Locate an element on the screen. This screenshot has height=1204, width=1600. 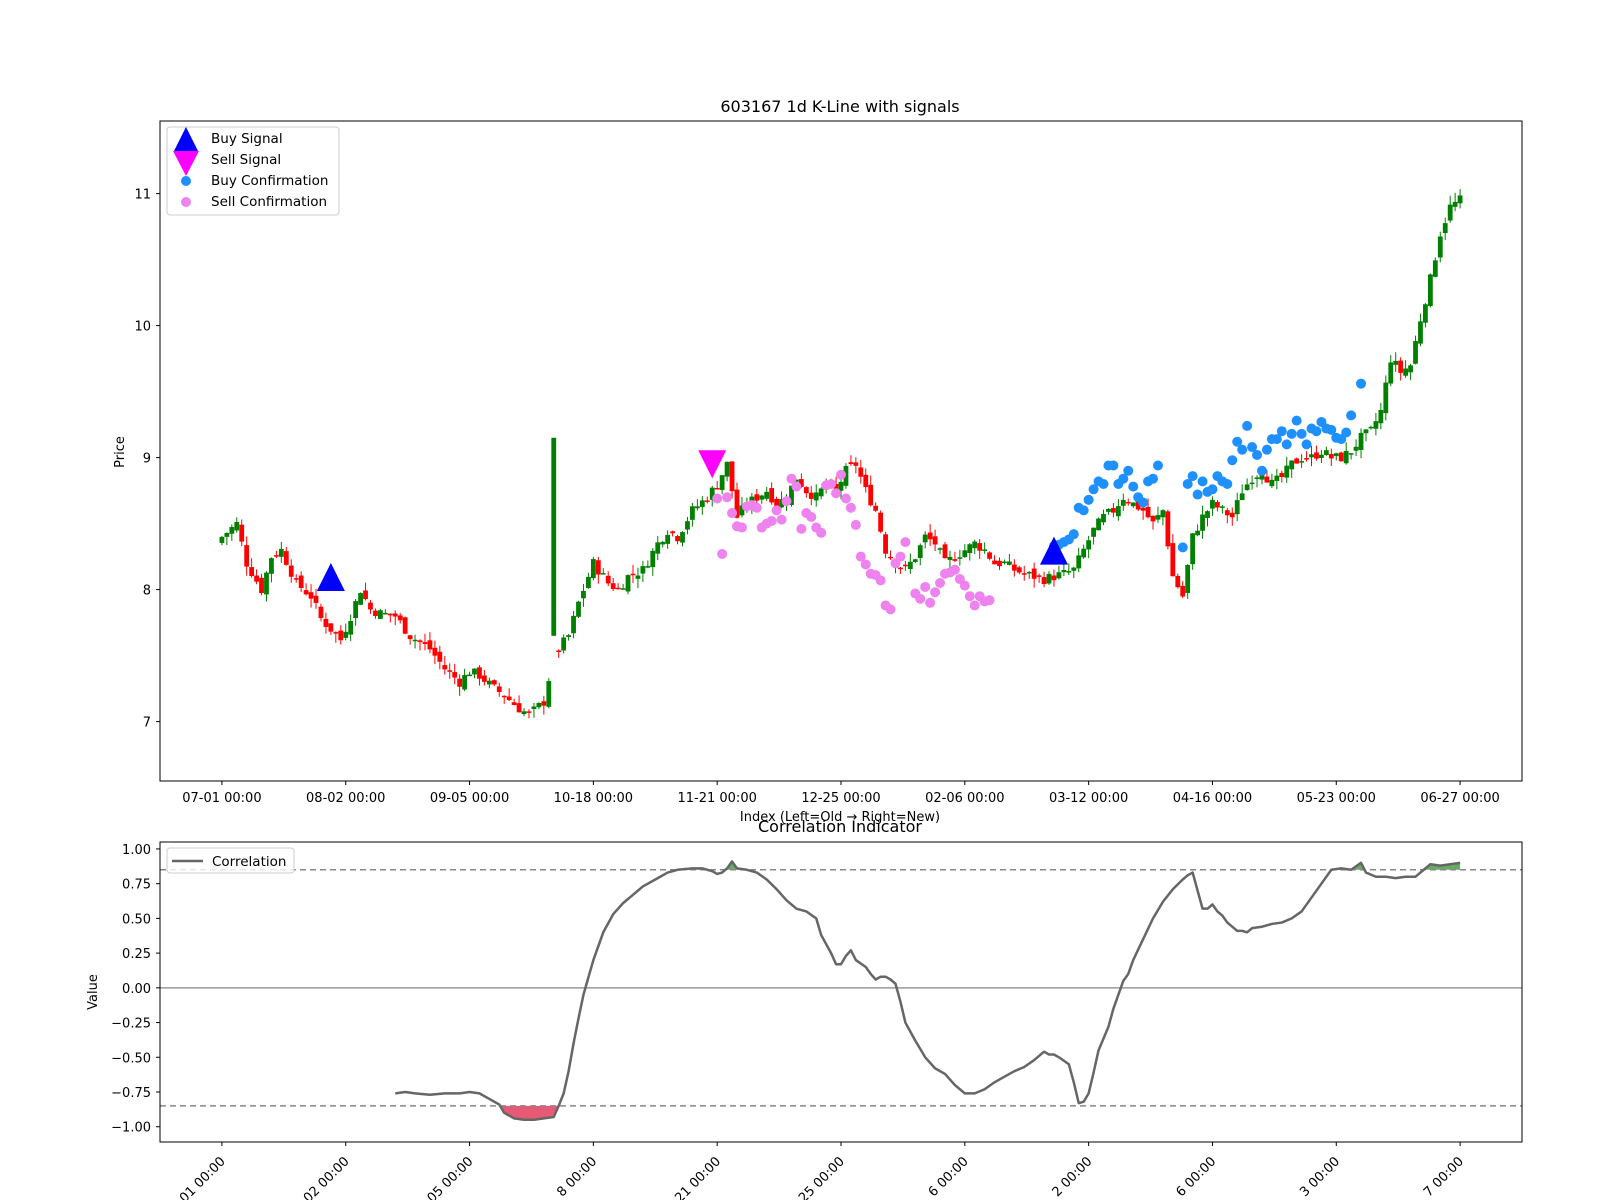
x-tick-label: 05 00:00 is located at coordinates (451, 1177).